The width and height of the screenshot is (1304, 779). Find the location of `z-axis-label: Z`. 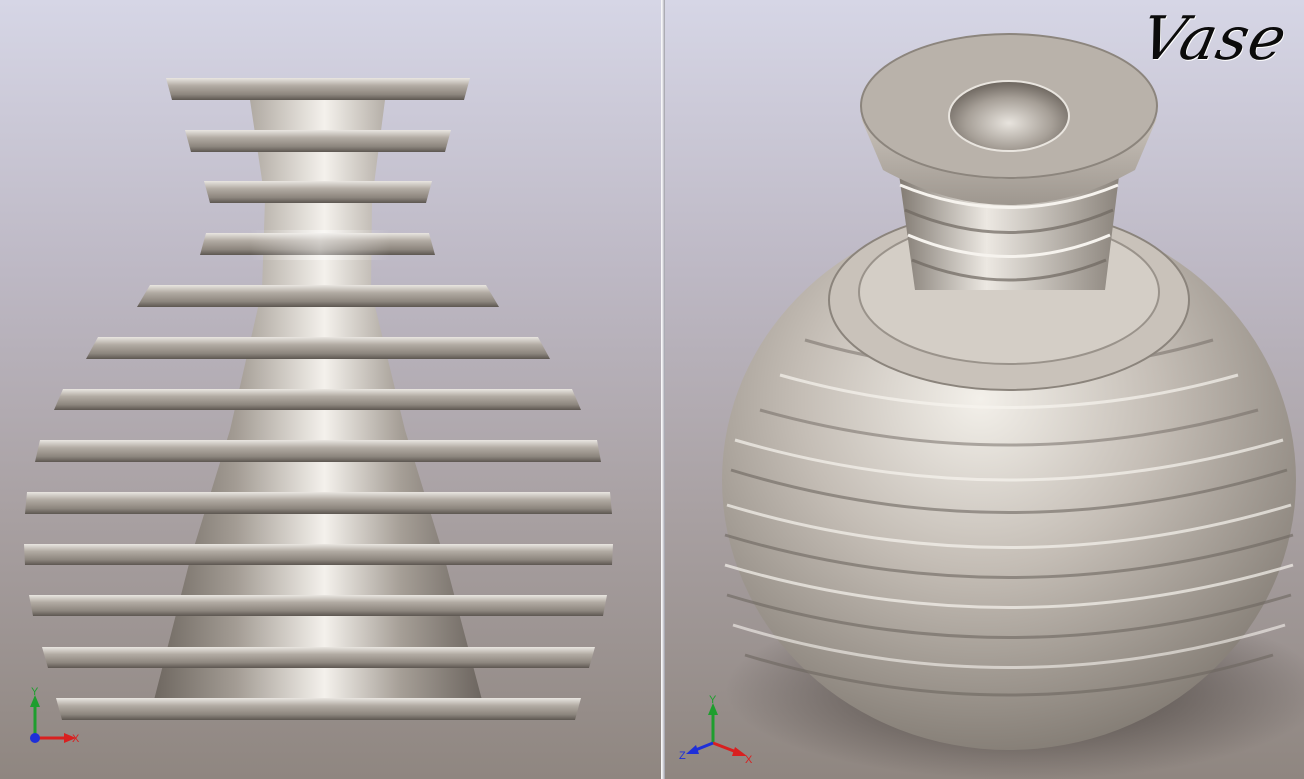

z-axis-label: Z is located at coordinates (682, 756).